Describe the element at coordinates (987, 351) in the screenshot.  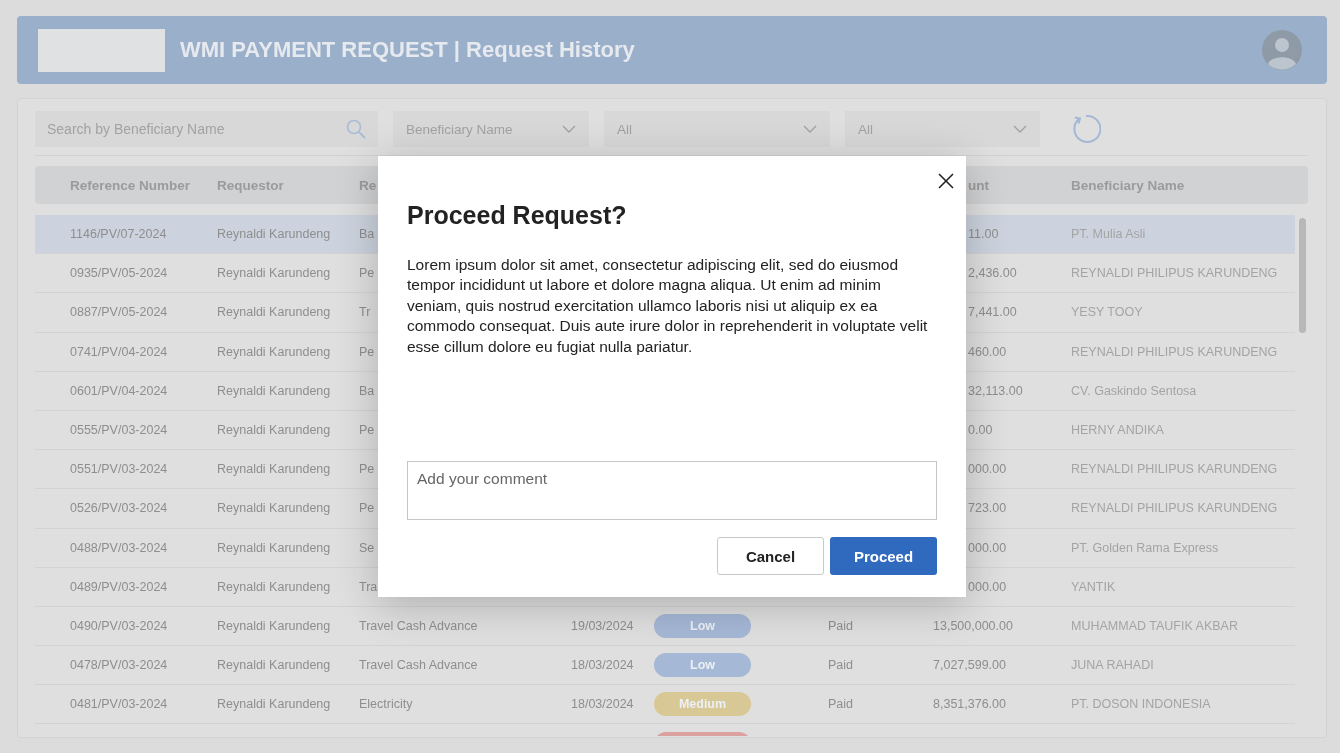
I see `table-cell: 460.00` at that location.